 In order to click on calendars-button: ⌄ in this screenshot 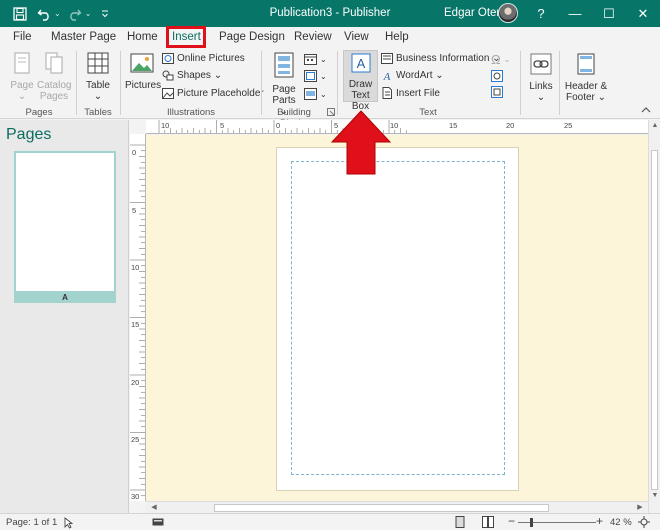, I will do `click(315, 59)`.